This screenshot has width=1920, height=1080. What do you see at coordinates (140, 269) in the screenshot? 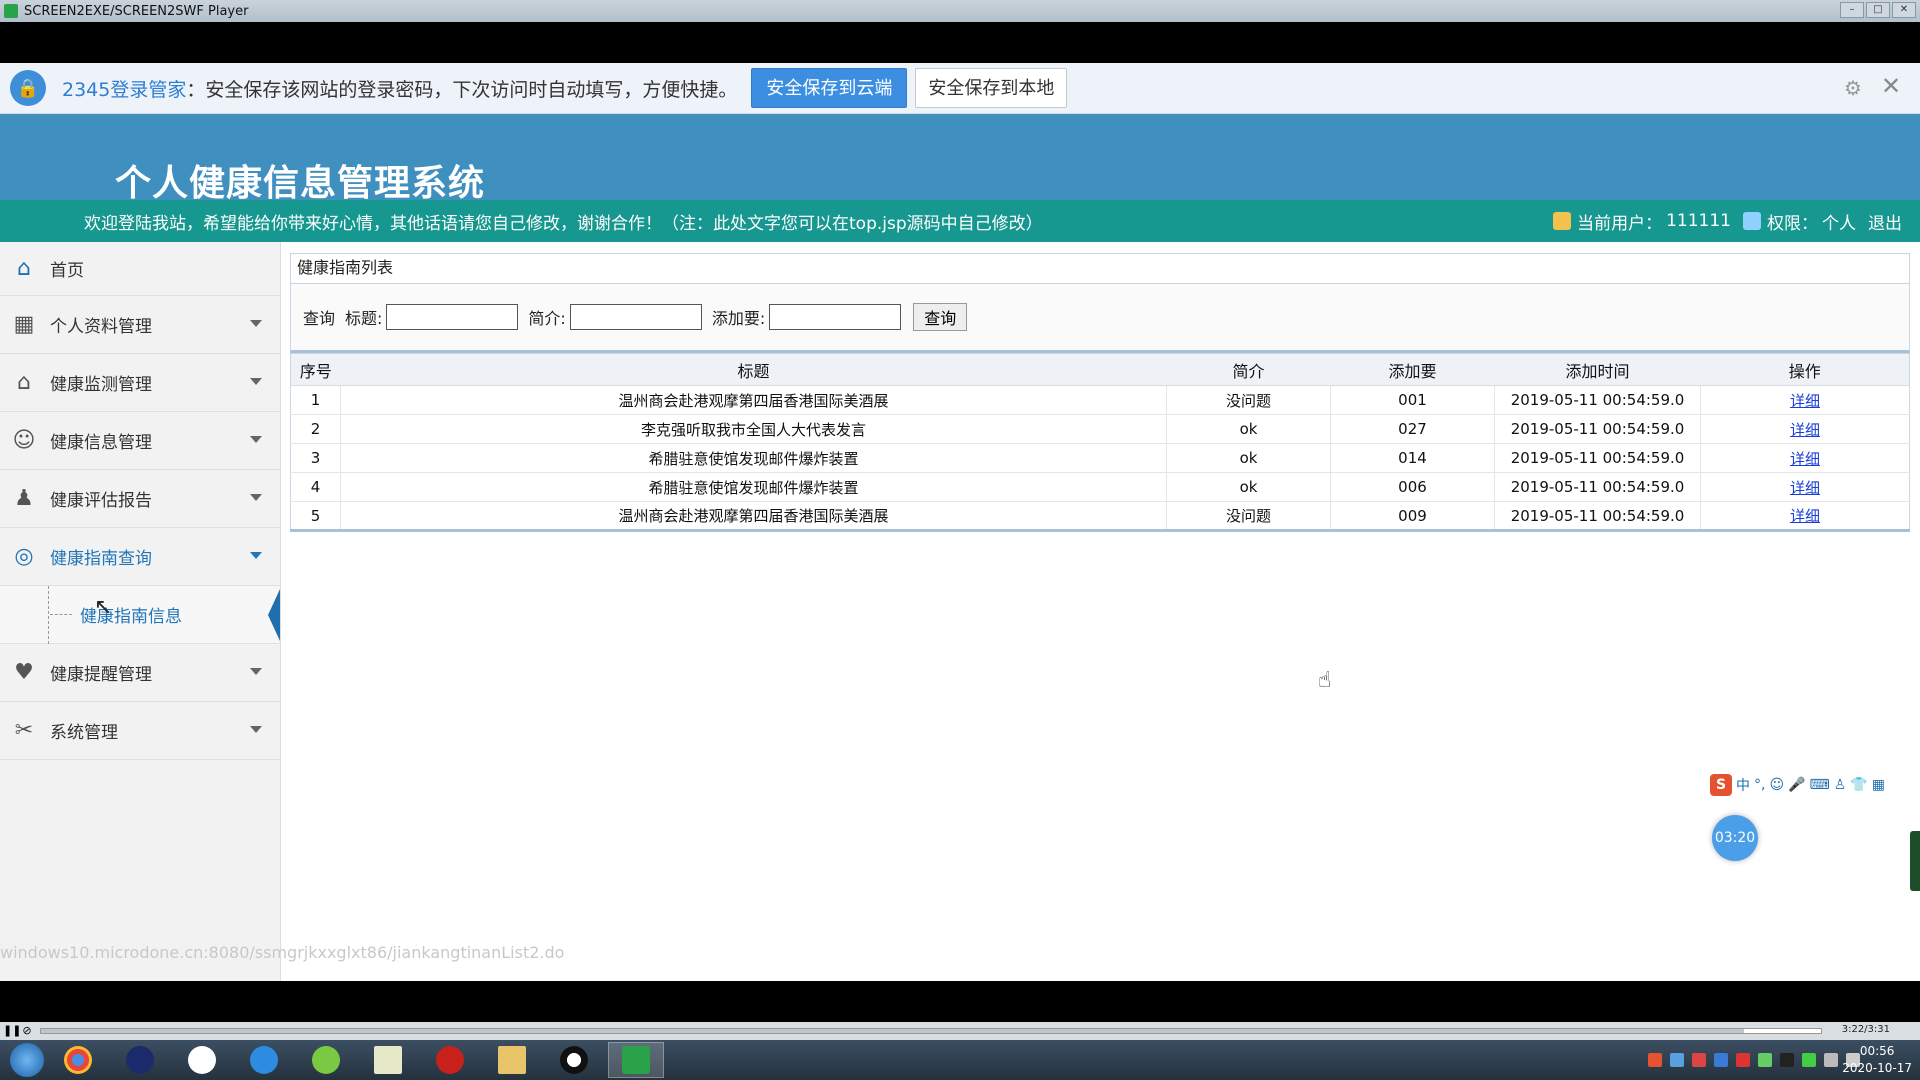
I see `sidebar-item-home: ⌂ 首页` at bounding box center [140, 269].